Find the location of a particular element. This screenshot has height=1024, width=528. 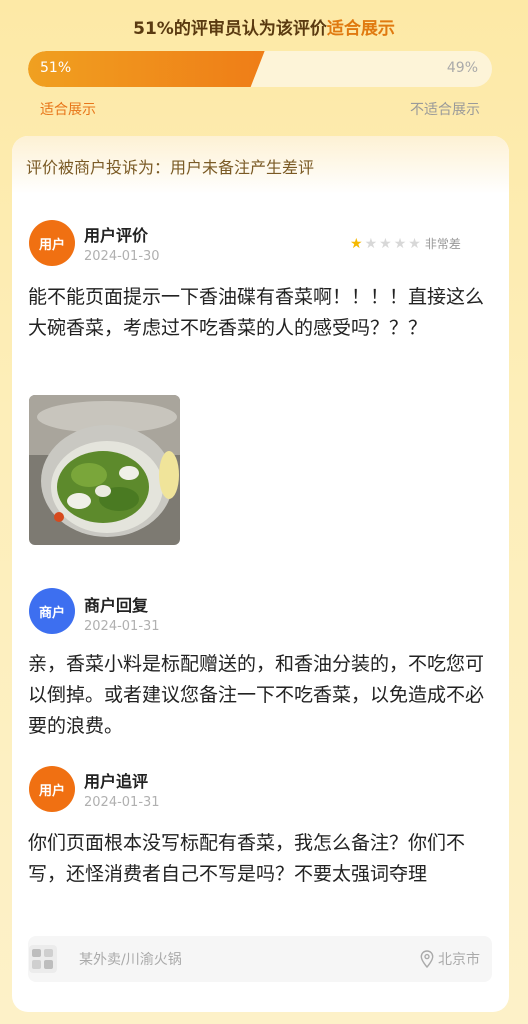

followup-avatar: 用户 is located at coordinates (52, 789).